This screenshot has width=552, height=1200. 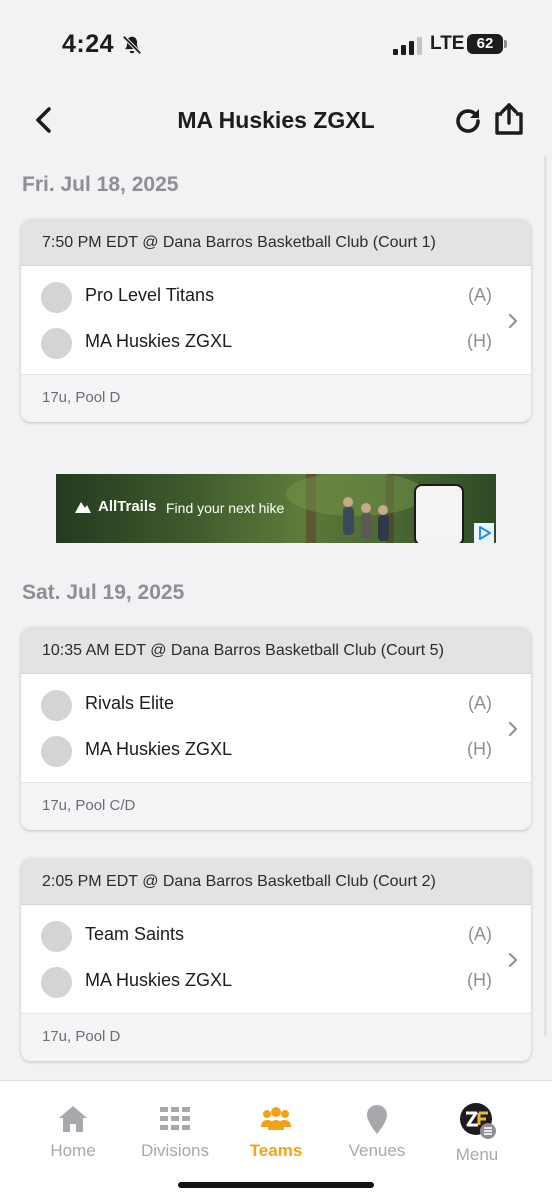 What do you see at coordinates (266, 704) in the screenshot?
I see `away-team-row: Rivals Elite (A)` at bounding box center [266, 704].